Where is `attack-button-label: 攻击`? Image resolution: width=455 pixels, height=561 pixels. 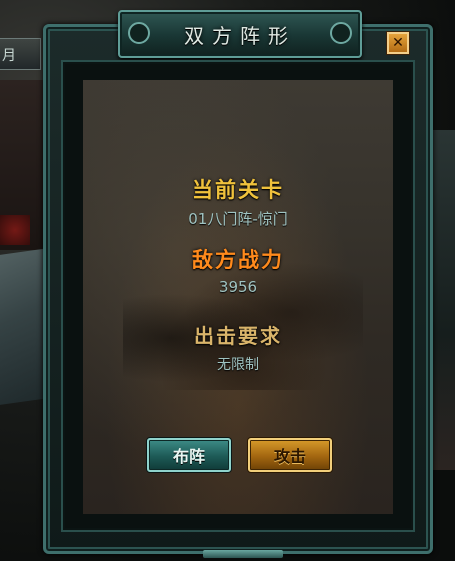 attack-button-label: 攻击 is located at coordinates (289, 456).